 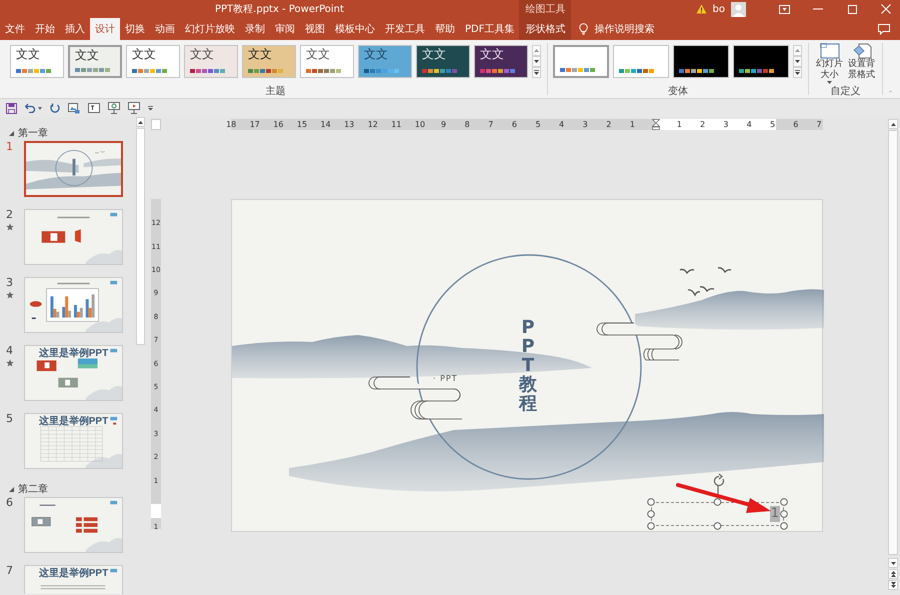 I want to click on double-up-icon, so click(x=893, y=574).